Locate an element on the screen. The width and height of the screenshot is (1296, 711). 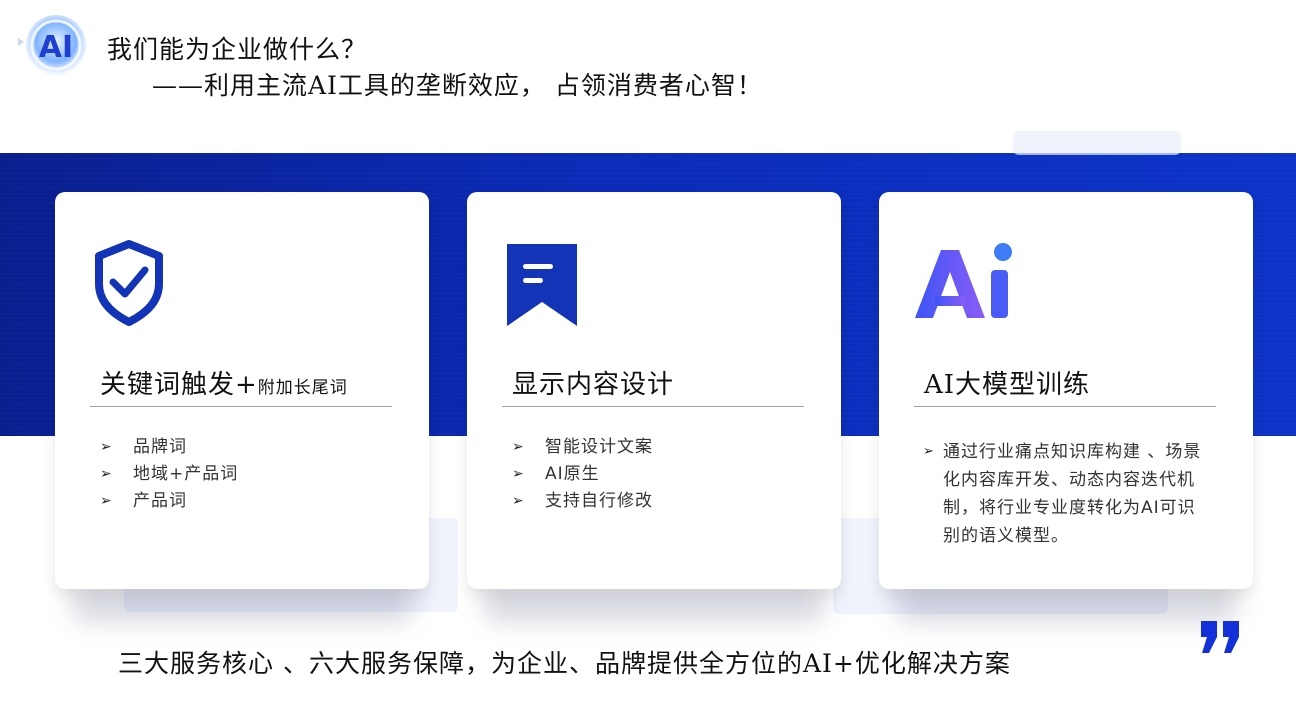
footer-tagline: 三大服务核心 、六大服务保障，为企业、品牌提供全方位的AI+优化解决方案 is located at coordinates (564, 663).